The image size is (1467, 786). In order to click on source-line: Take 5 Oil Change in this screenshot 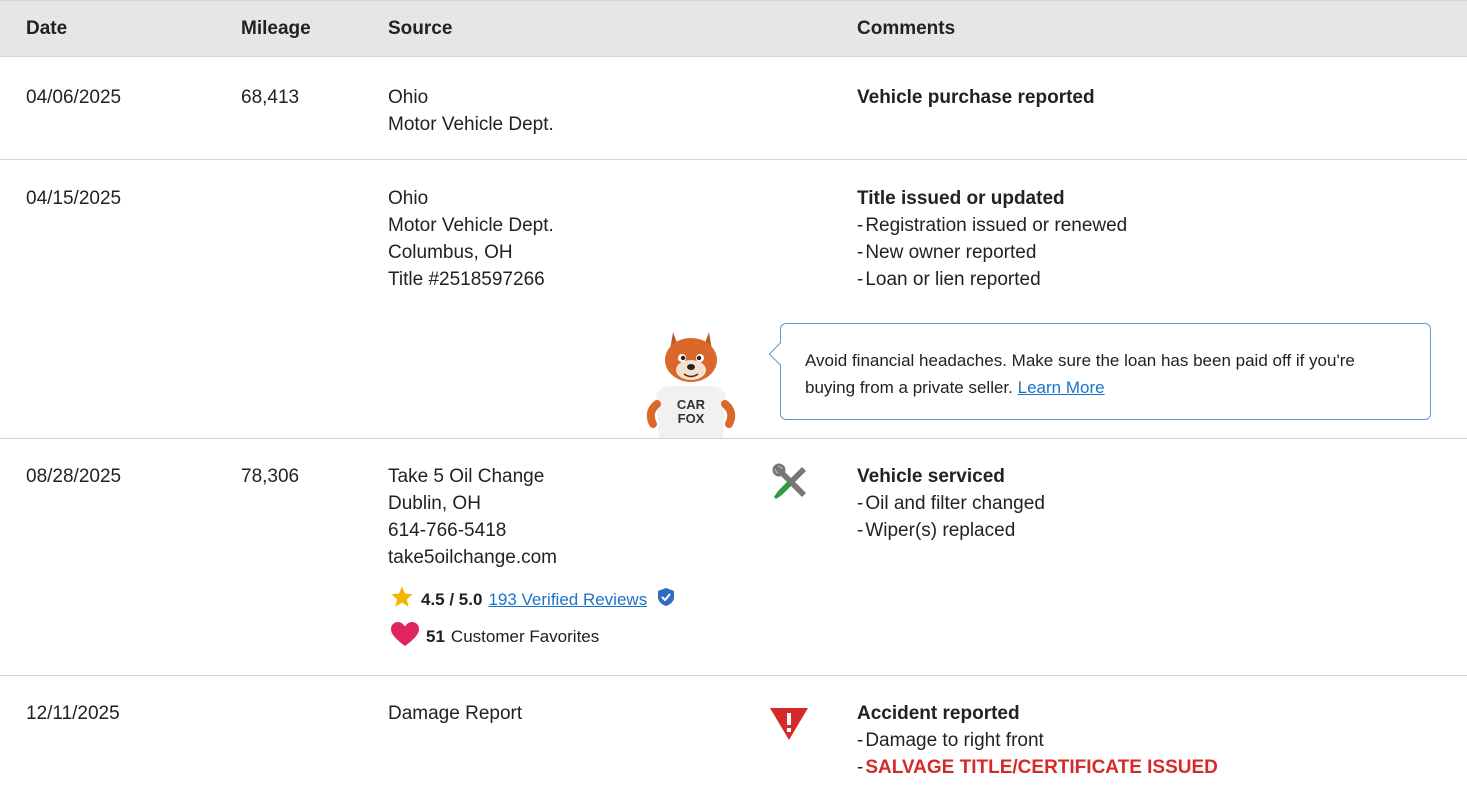, I will do `click(466, 476)`.